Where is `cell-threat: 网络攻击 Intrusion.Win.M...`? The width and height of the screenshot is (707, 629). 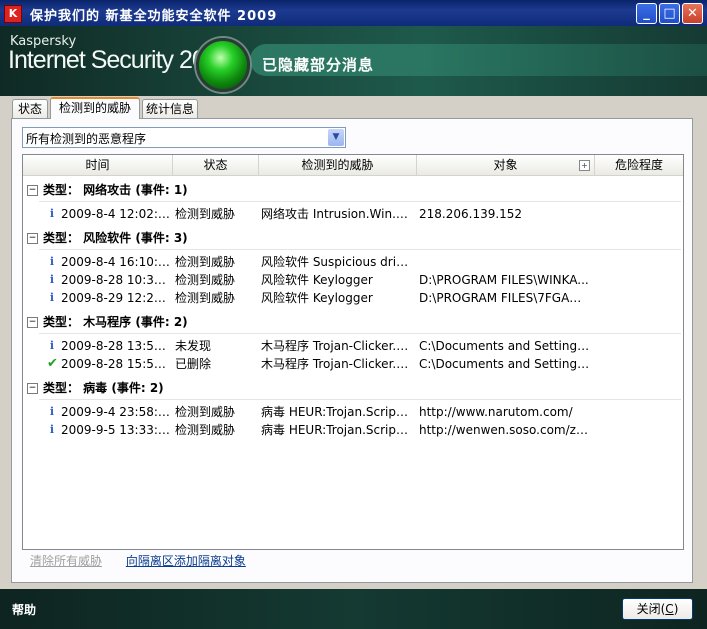
cell-threat: 网络攻击 Intrusion.Win.M... is located at coordinates (336, 214).